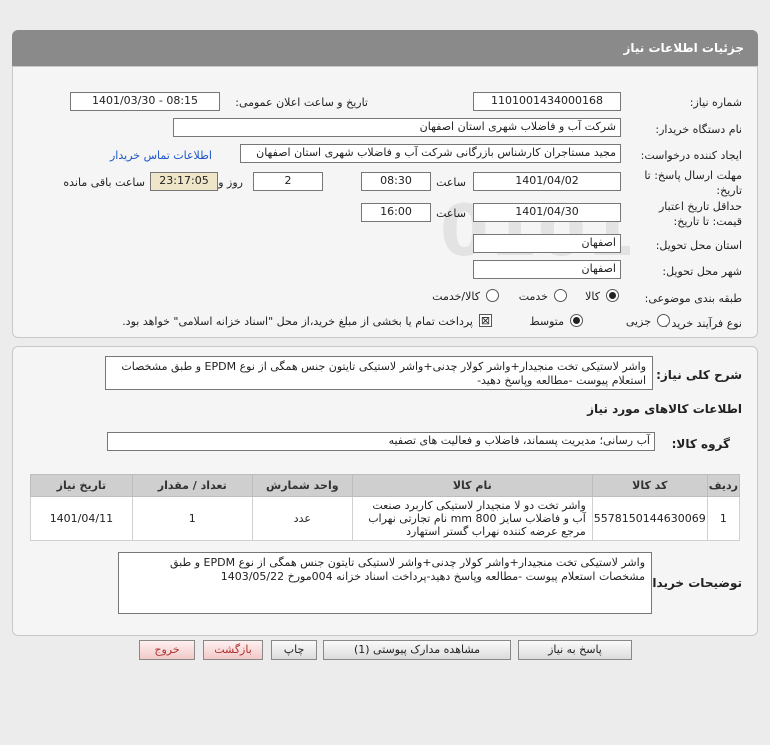  What do you see at coordinates (723, 518) in the screenshot?
I see `cell-row: 1` at bounding box center [723, 518].